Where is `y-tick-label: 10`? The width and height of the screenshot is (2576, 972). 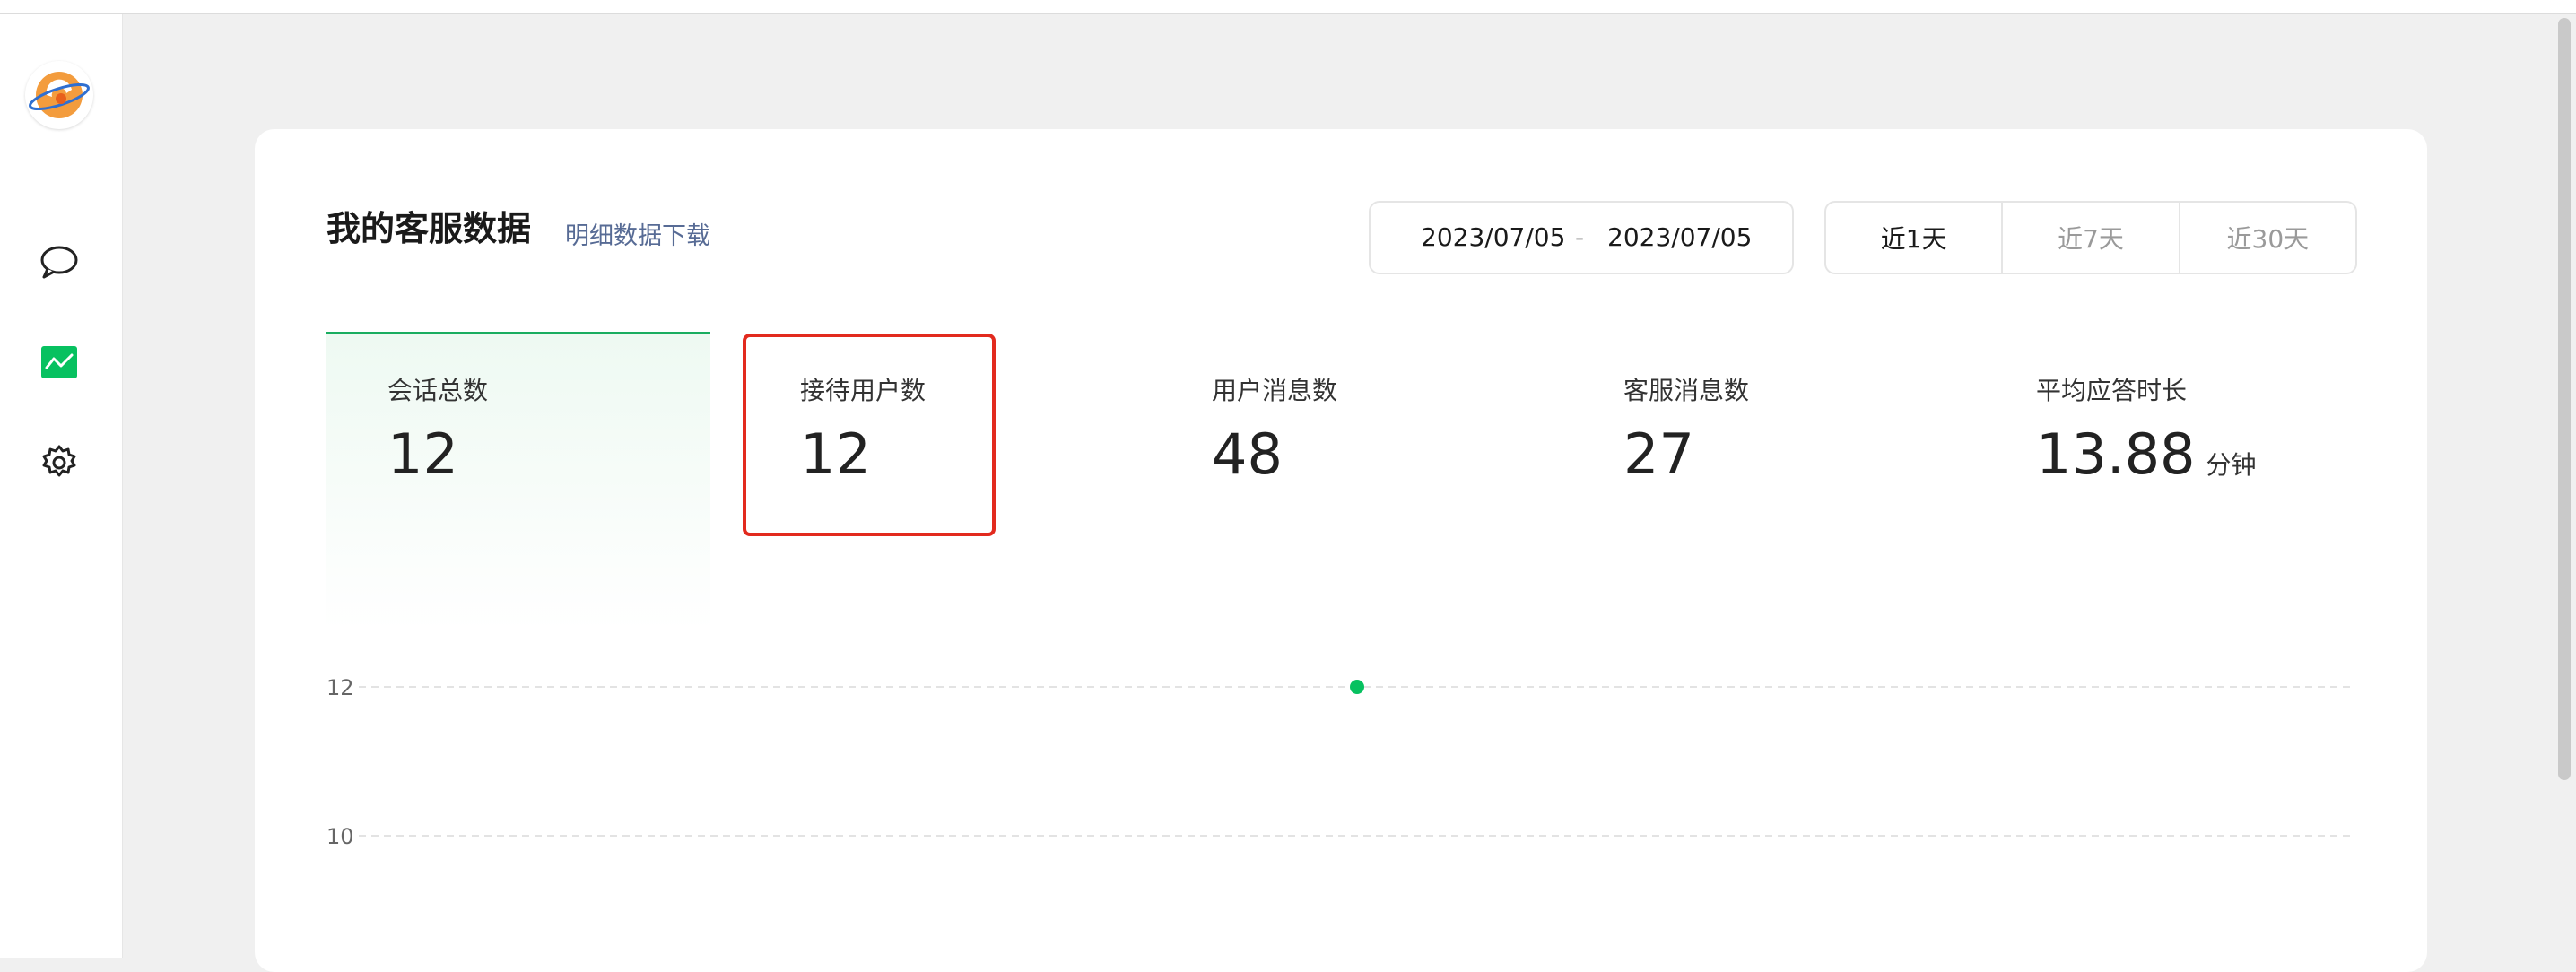
y-tick-label: 10 is located at coordinates (340, 836).